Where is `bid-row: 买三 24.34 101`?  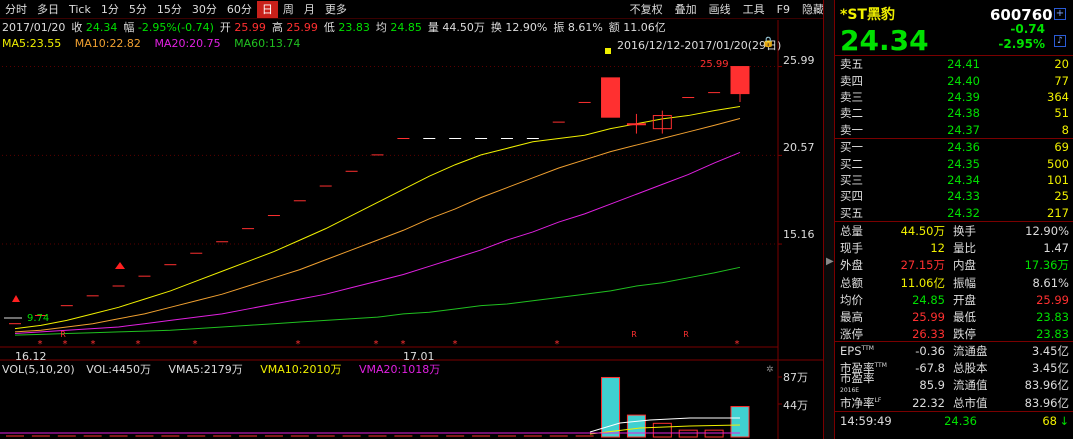 bid-row: 买三 24.34 101 is located at coordinates (954, 180).